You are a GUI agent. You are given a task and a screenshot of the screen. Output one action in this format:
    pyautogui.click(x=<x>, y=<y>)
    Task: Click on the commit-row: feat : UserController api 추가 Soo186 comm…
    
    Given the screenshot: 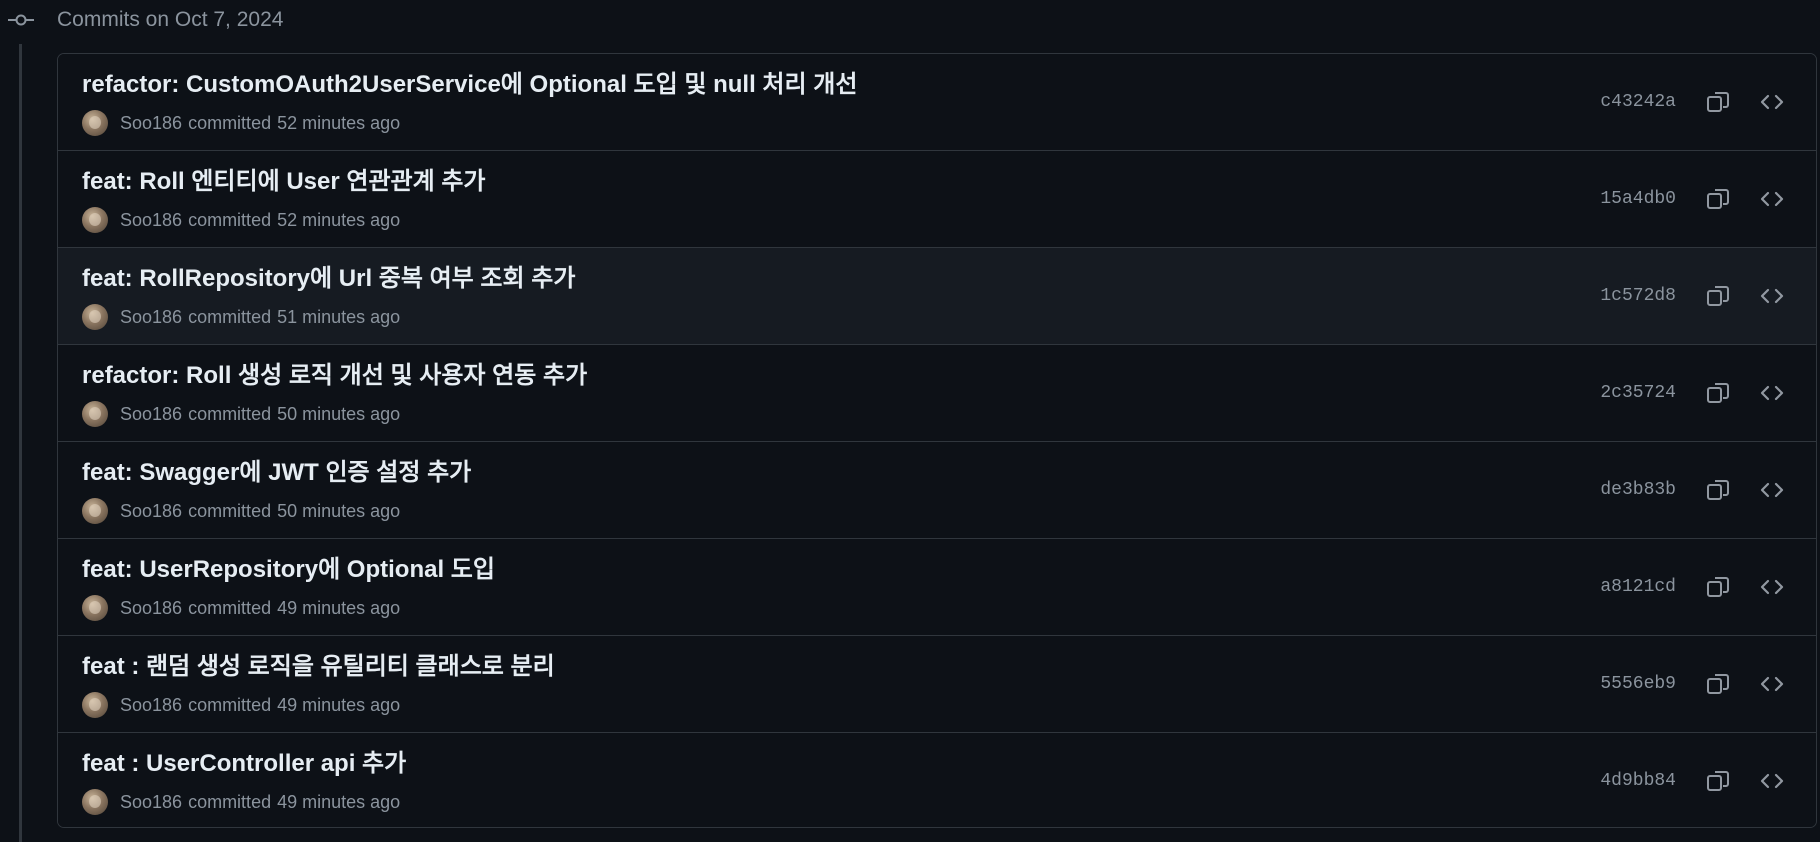 What is the action you would take?
    pyautogui.click(x=937, y=780)
    